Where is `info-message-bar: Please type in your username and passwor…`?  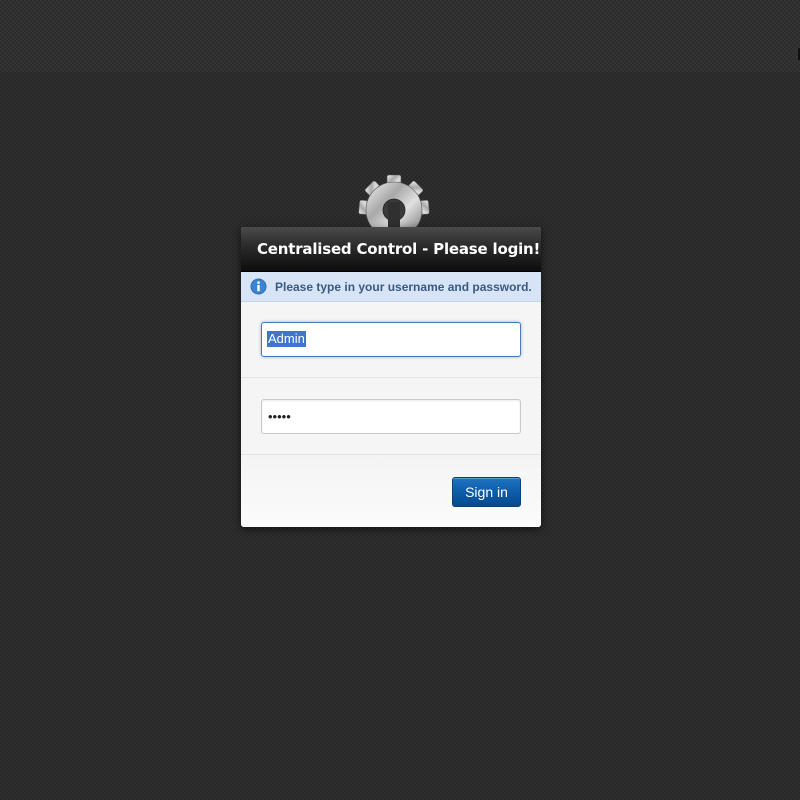
info-message-bar: Please type in your username and passwor… is located at coordinates (391, 287).